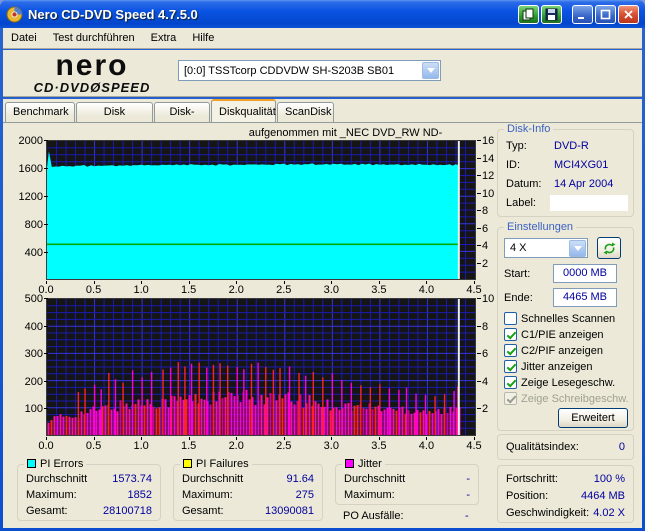 The image size is (645, 531). I want to click on po-ausfaelle-value: -, so click(467, 516).